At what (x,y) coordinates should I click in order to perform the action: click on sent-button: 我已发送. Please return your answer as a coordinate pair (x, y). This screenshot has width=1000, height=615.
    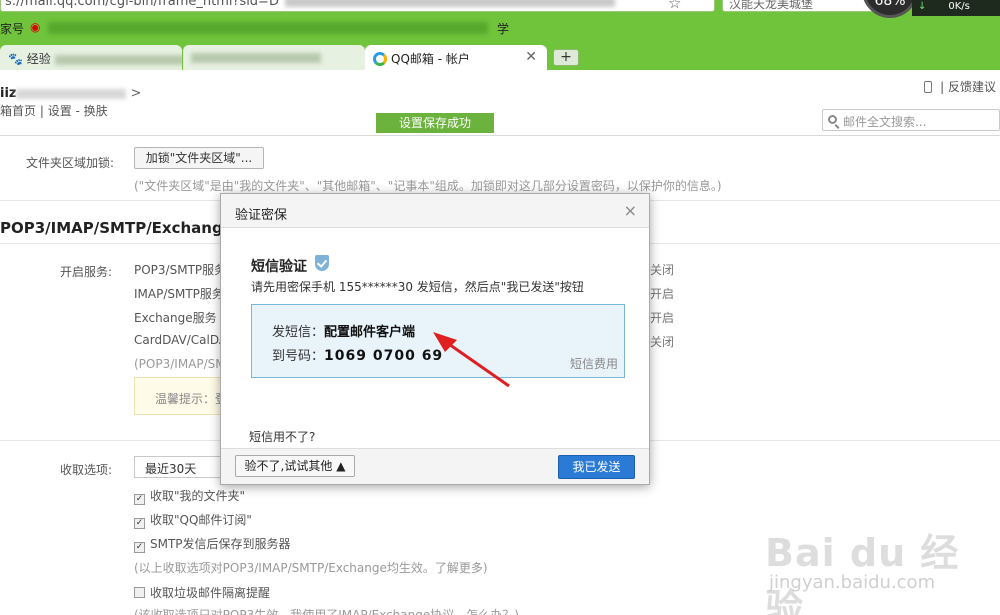
    Looking at the image, I should click on (596, 467).